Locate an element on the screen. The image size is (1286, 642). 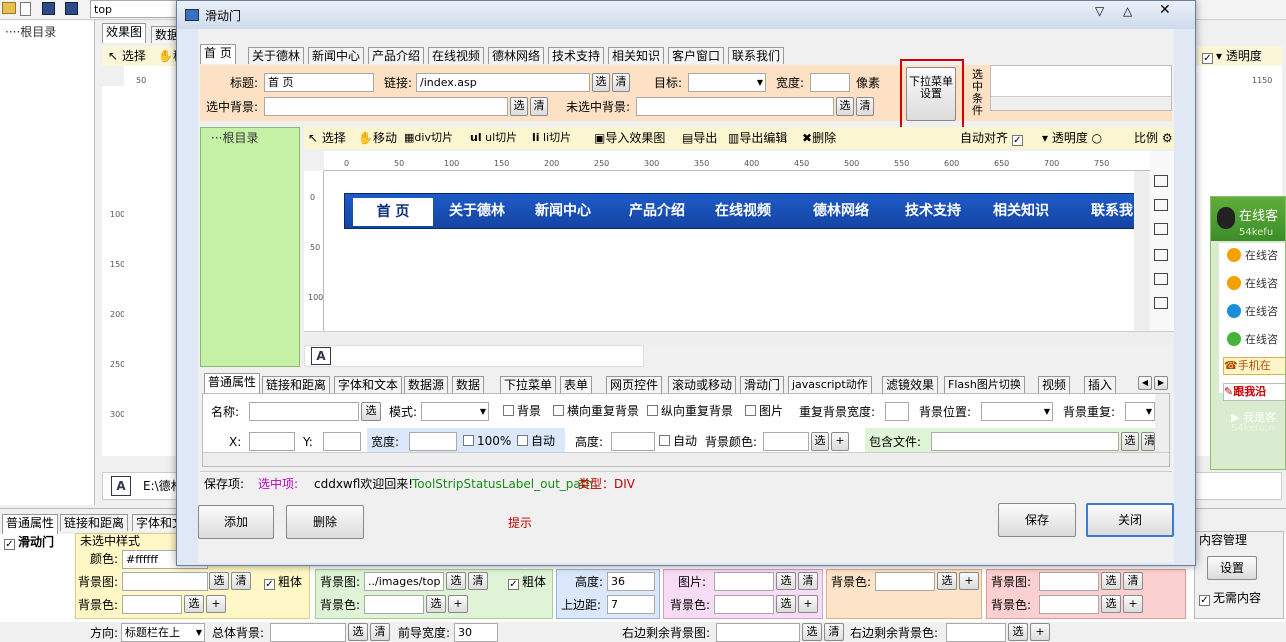
nav-preview-item: 德林网络 is located at coordinates (841, 211).